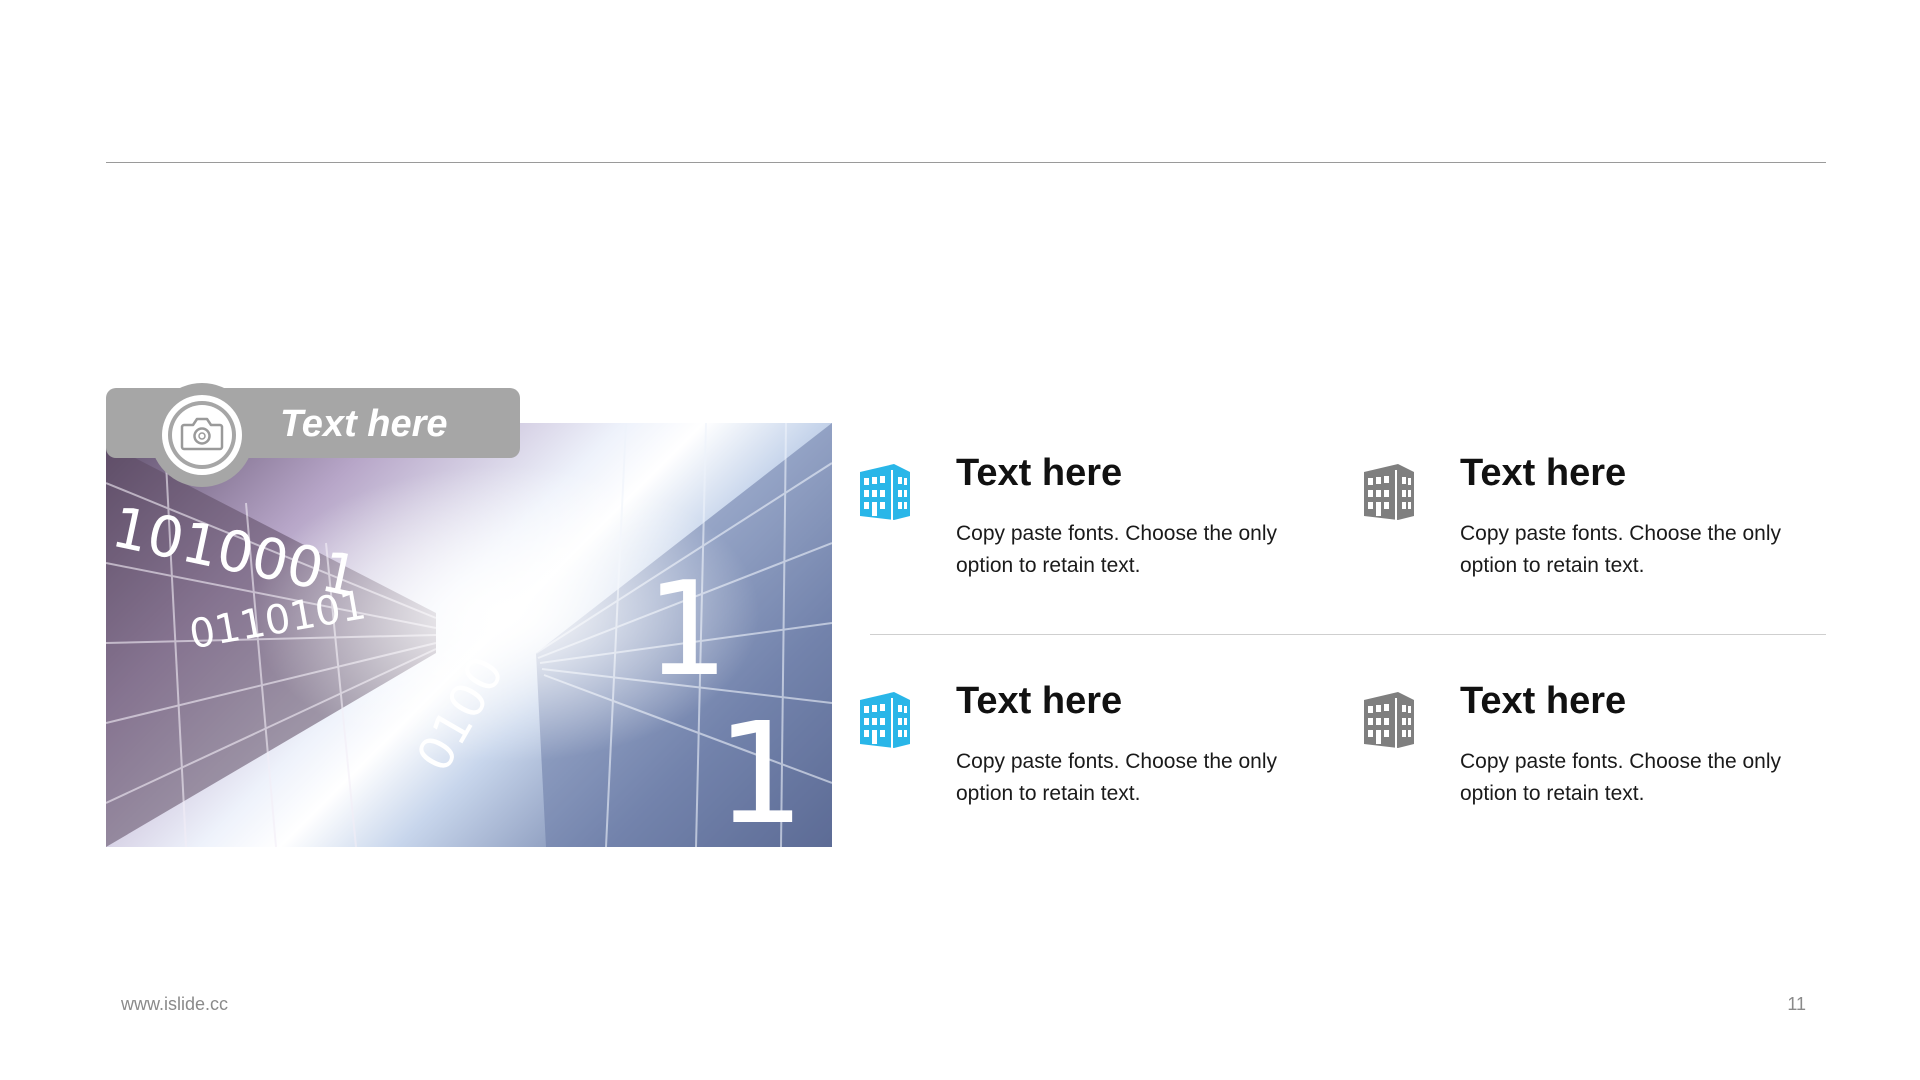 This screenshot has height=1080, width=1920. What do you see at coordinates (1348, 634) in the screenshot?
I see `middle-divider` at bounding box center [1348, 634].